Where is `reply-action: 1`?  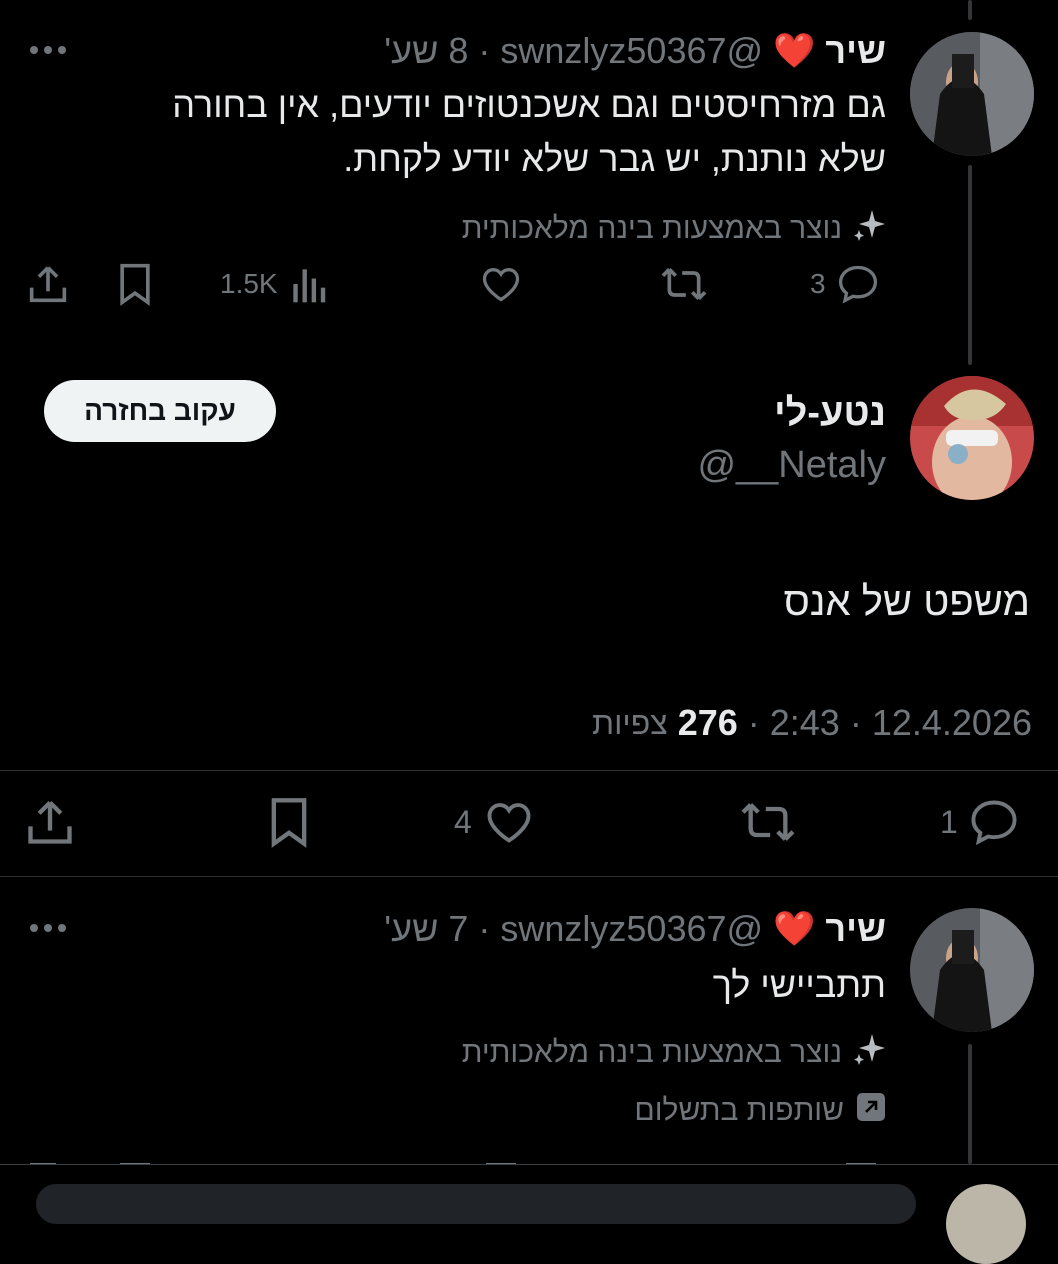
reply-action: 1 is located at coordinates (980, 822).